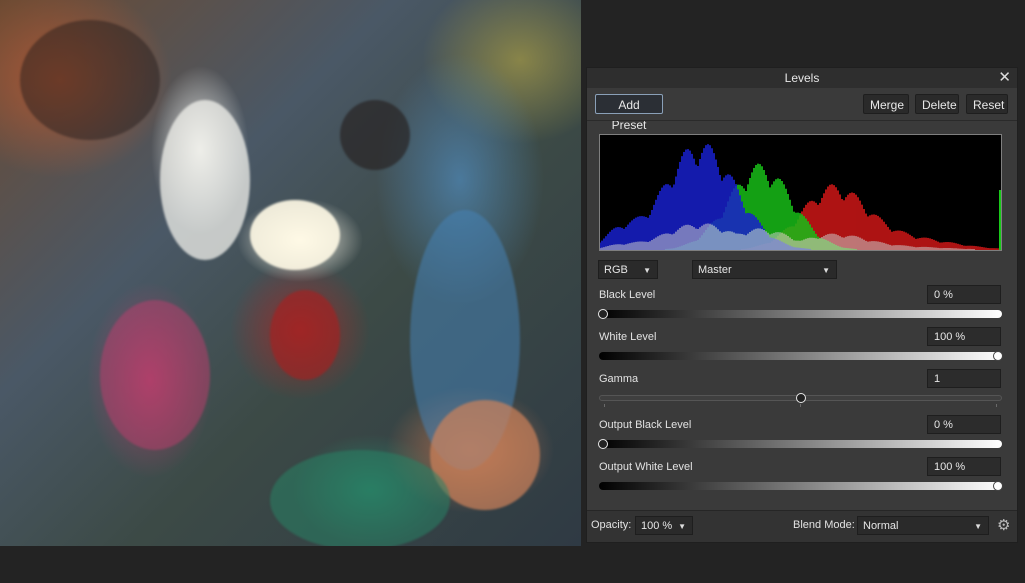 The width and height of the screenshot is (1025, 583). Describe the element at coordinates (937, 104) in the screenshot. I see `delete-button: Delete` at that location.